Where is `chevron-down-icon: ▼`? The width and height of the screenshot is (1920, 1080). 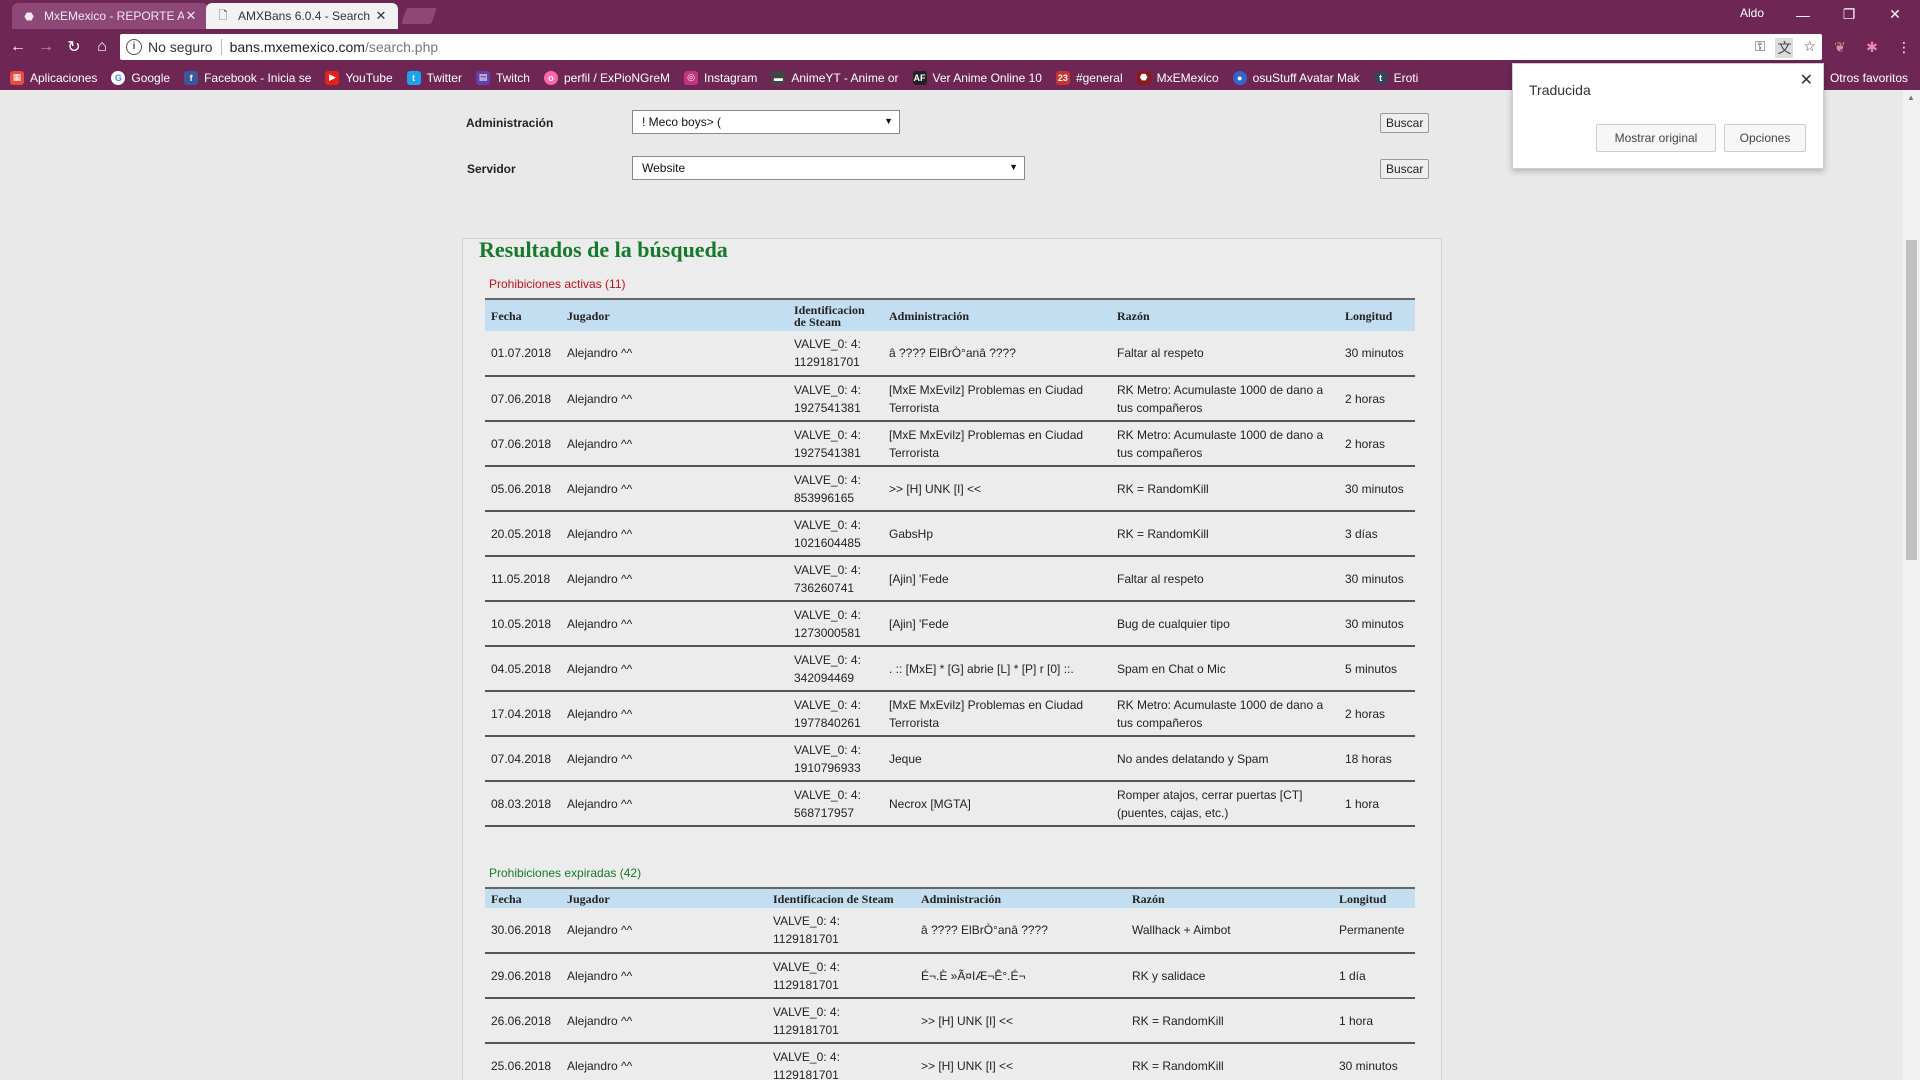 chevron-down-icon: ▼ is located at coordinates (1013, 167).